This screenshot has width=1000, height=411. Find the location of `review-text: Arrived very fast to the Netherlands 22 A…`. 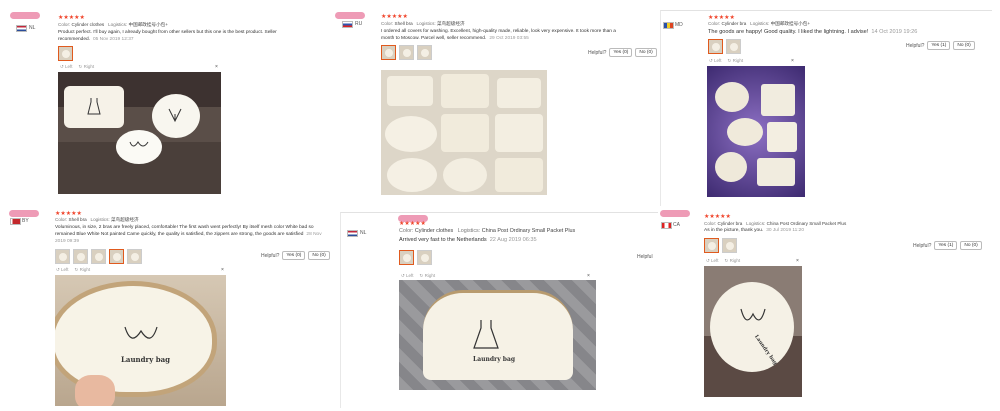

review-text: Arrived very fast to the Netherlands 22 A… is located at coordinates (468, 240).